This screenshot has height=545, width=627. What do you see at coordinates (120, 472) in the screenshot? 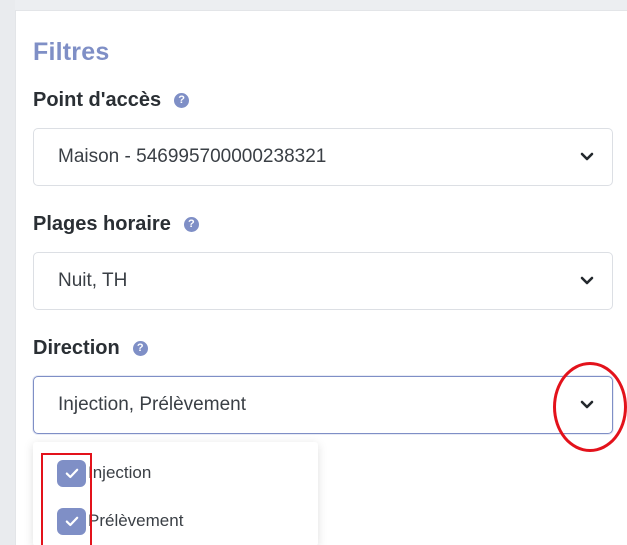
I see `option-label-injection: Injection` at bounding box center [120, 472].